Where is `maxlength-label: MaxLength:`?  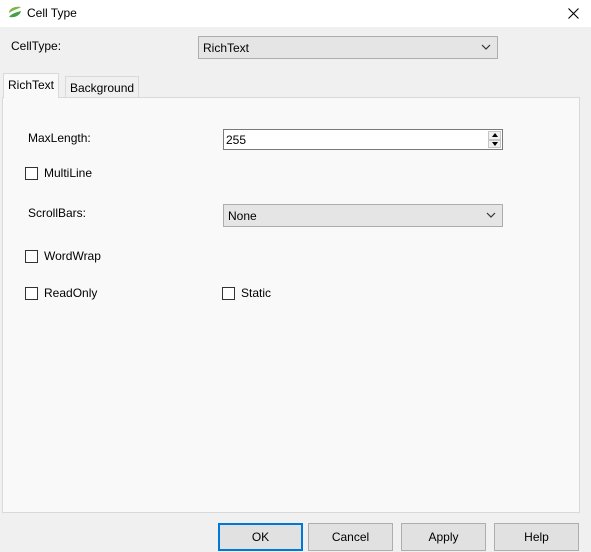
maxlength-label: MaxLength: is located at coordinates (59, 138).